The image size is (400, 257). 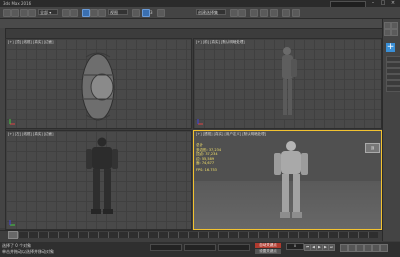 I want to click on command-panel, so click(x=391, y=130).